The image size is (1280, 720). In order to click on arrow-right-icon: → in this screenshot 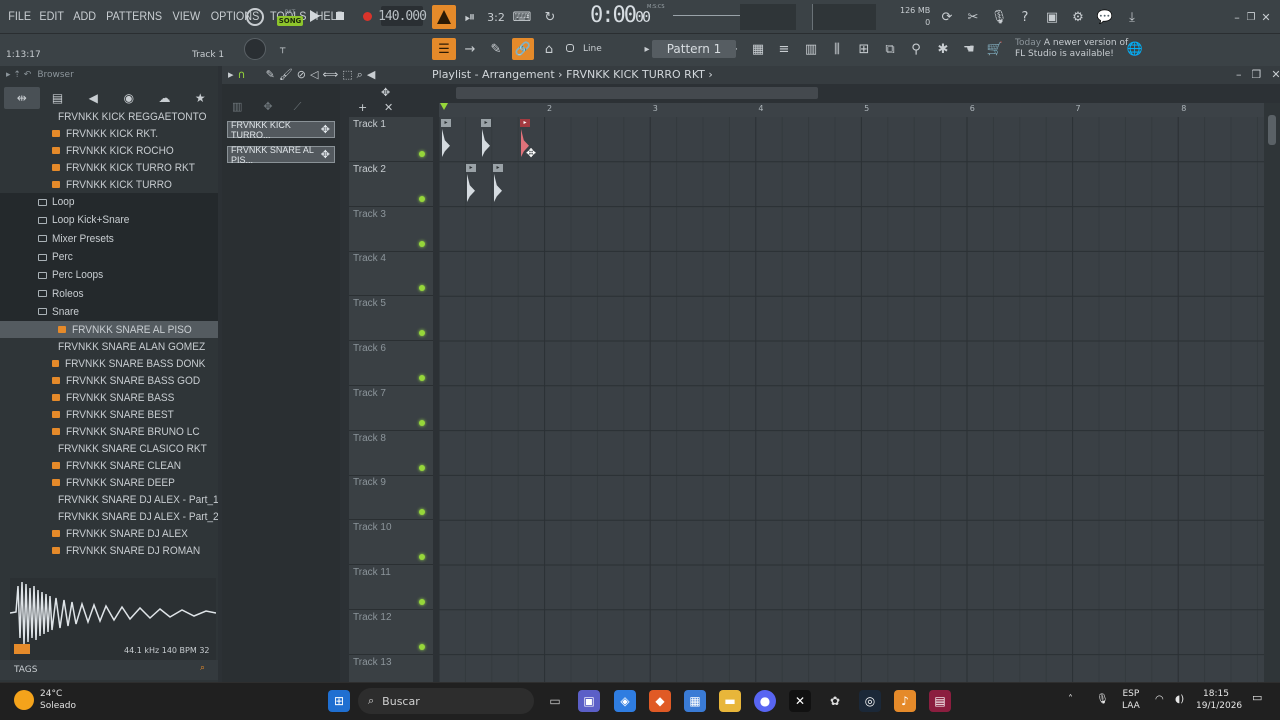, I will do `click(470, 49)`.